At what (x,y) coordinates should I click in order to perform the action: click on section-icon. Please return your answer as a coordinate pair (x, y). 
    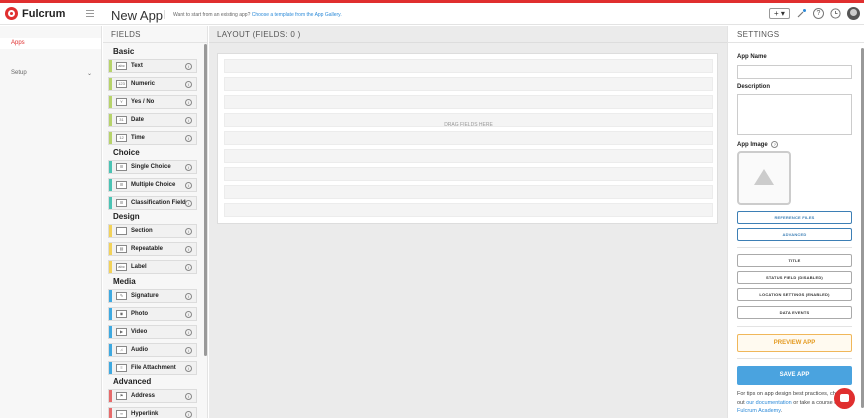
    Looking at the image, I should click on (121, 231).